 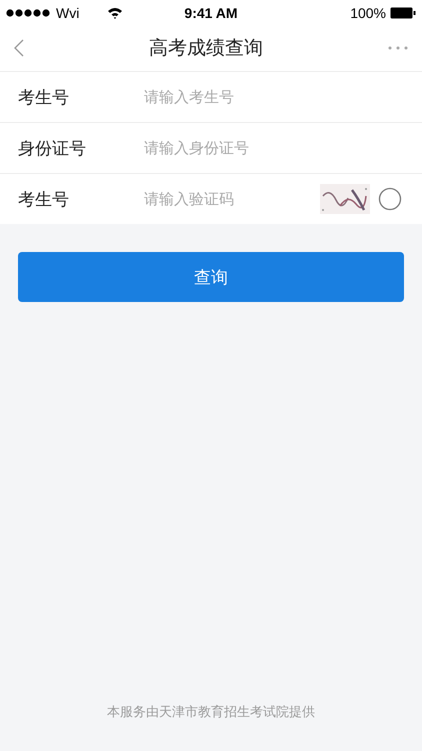 I want to click on input-field: 请输入身份证号, so click(x=283, y=148).